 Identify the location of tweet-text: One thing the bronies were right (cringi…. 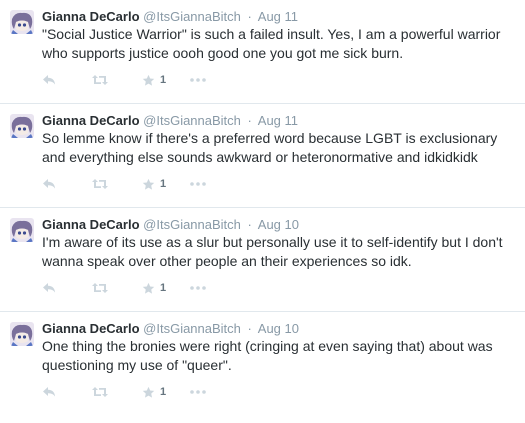
(267, 355).